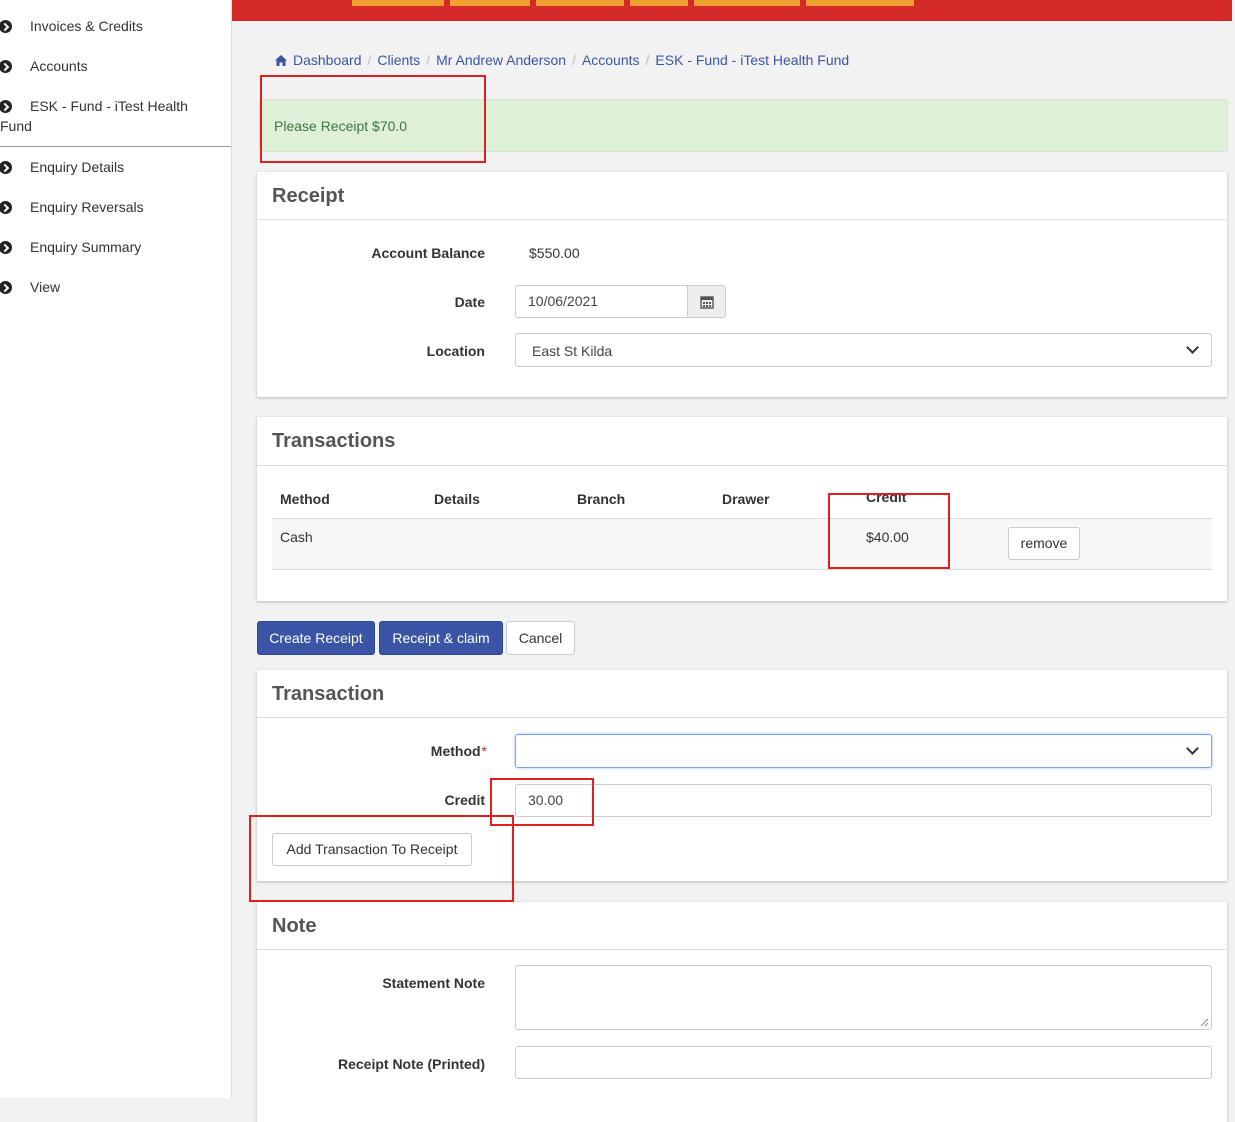 The image size is (1235, 1122). I want to click on date-label: Date, so click(469, 302).